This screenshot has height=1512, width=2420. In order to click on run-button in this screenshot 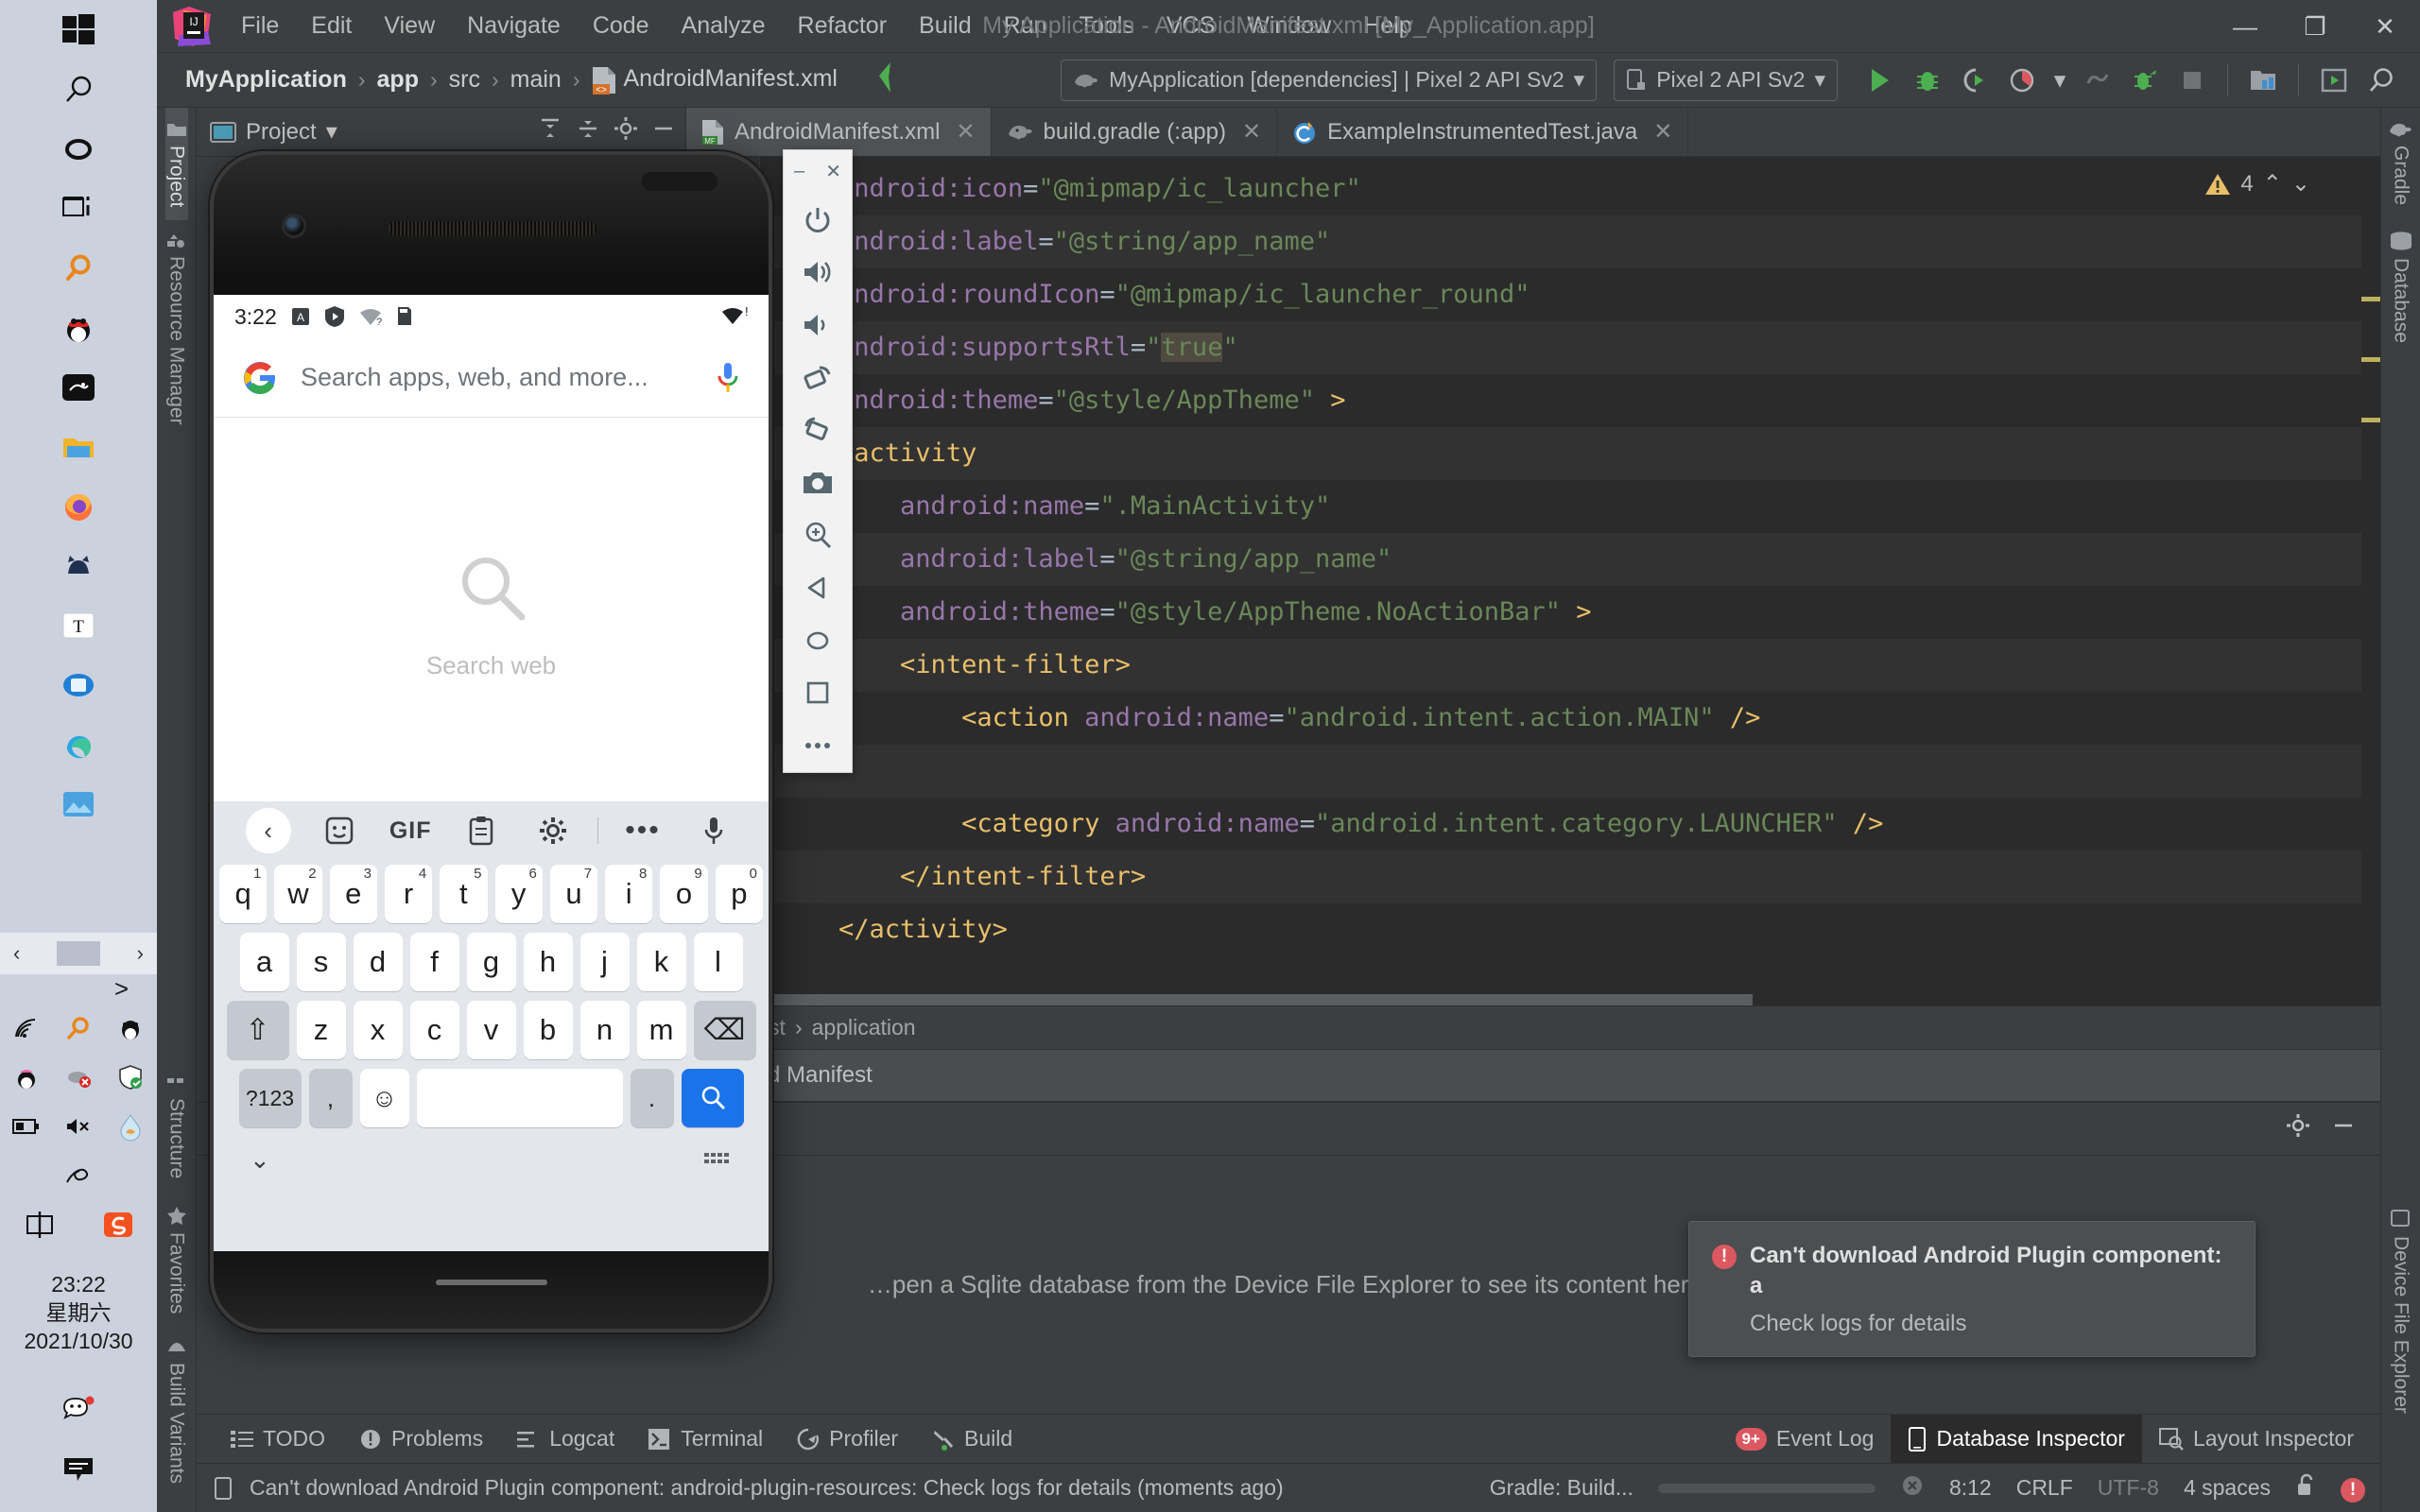, I will do `click(1880, 80)`.